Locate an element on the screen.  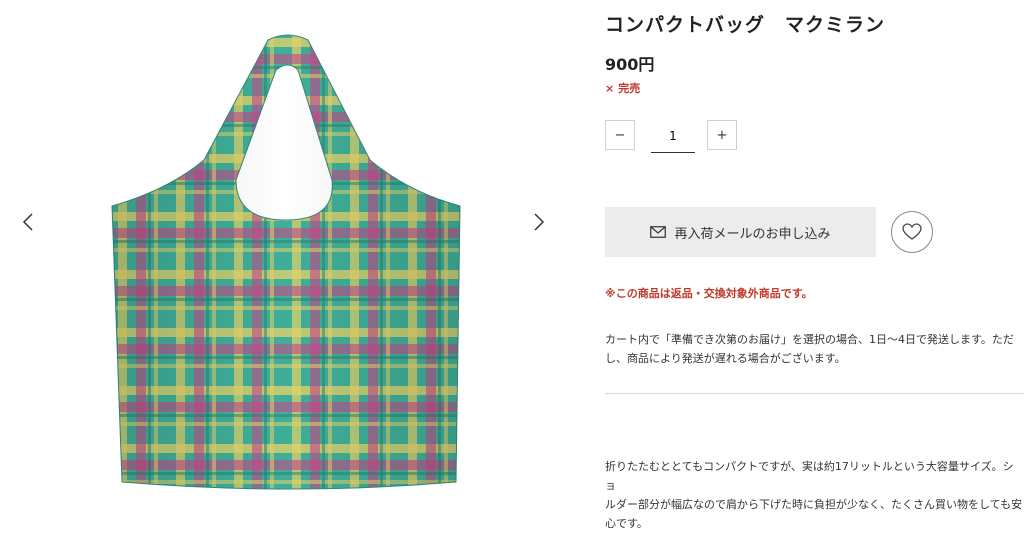
product-price: 900円 is located at coordinates (630, 64).